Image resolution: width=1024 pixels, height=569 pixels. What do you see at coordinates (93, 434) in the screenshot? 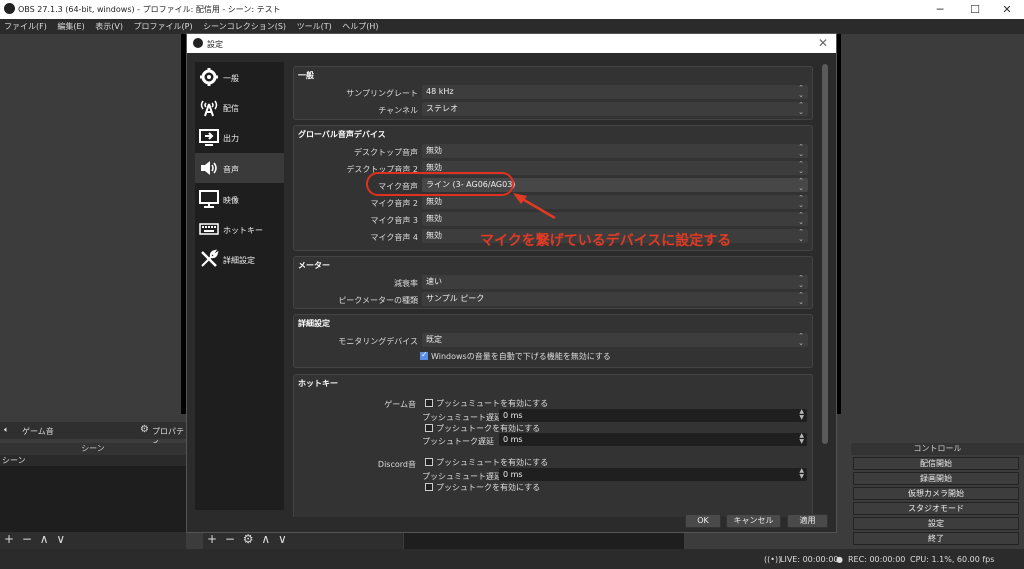
I see `context-bar: 🔈︎ ゲーム音 ⚙ プロパティ` at bounding box center [93, 434].